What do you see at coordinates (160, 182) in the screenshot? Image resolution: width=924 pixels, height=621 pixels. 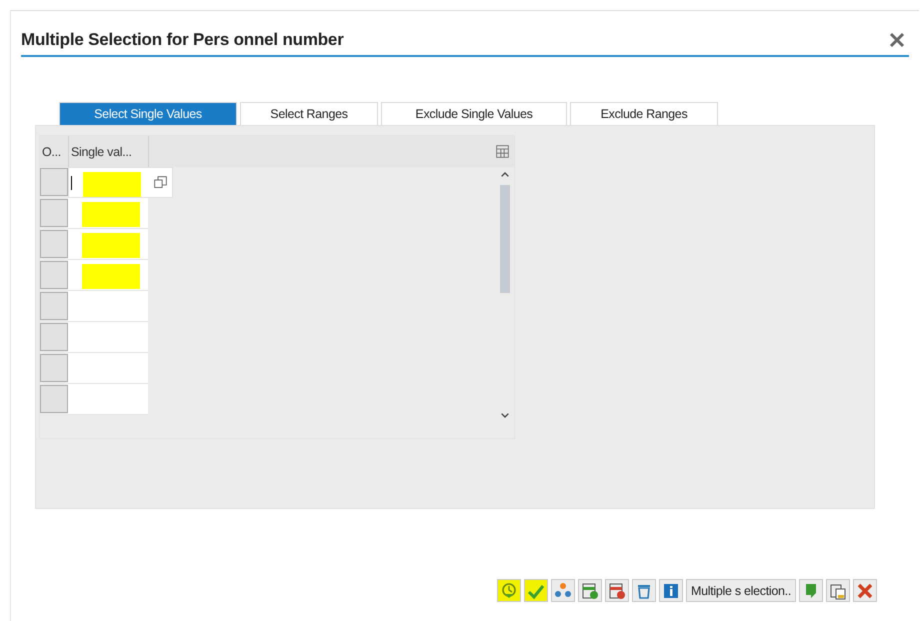 I see `value-help-icon` at bounding box center [160, 182].